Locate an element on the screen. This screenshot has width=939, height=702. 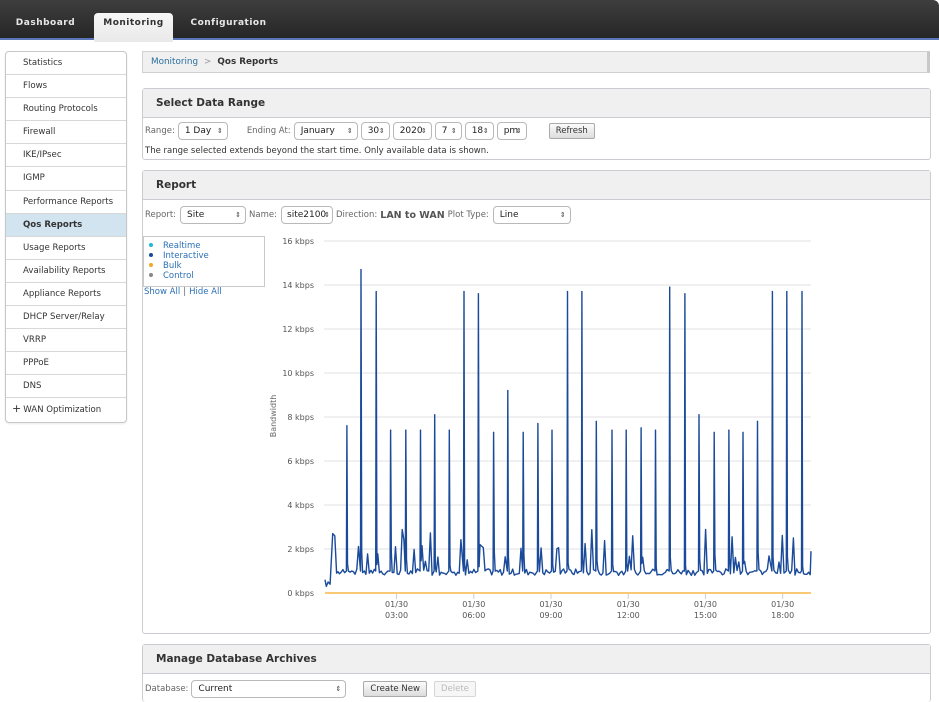
sidebar-item-pppoe: PPPoE is located at coordinates (66, 364).